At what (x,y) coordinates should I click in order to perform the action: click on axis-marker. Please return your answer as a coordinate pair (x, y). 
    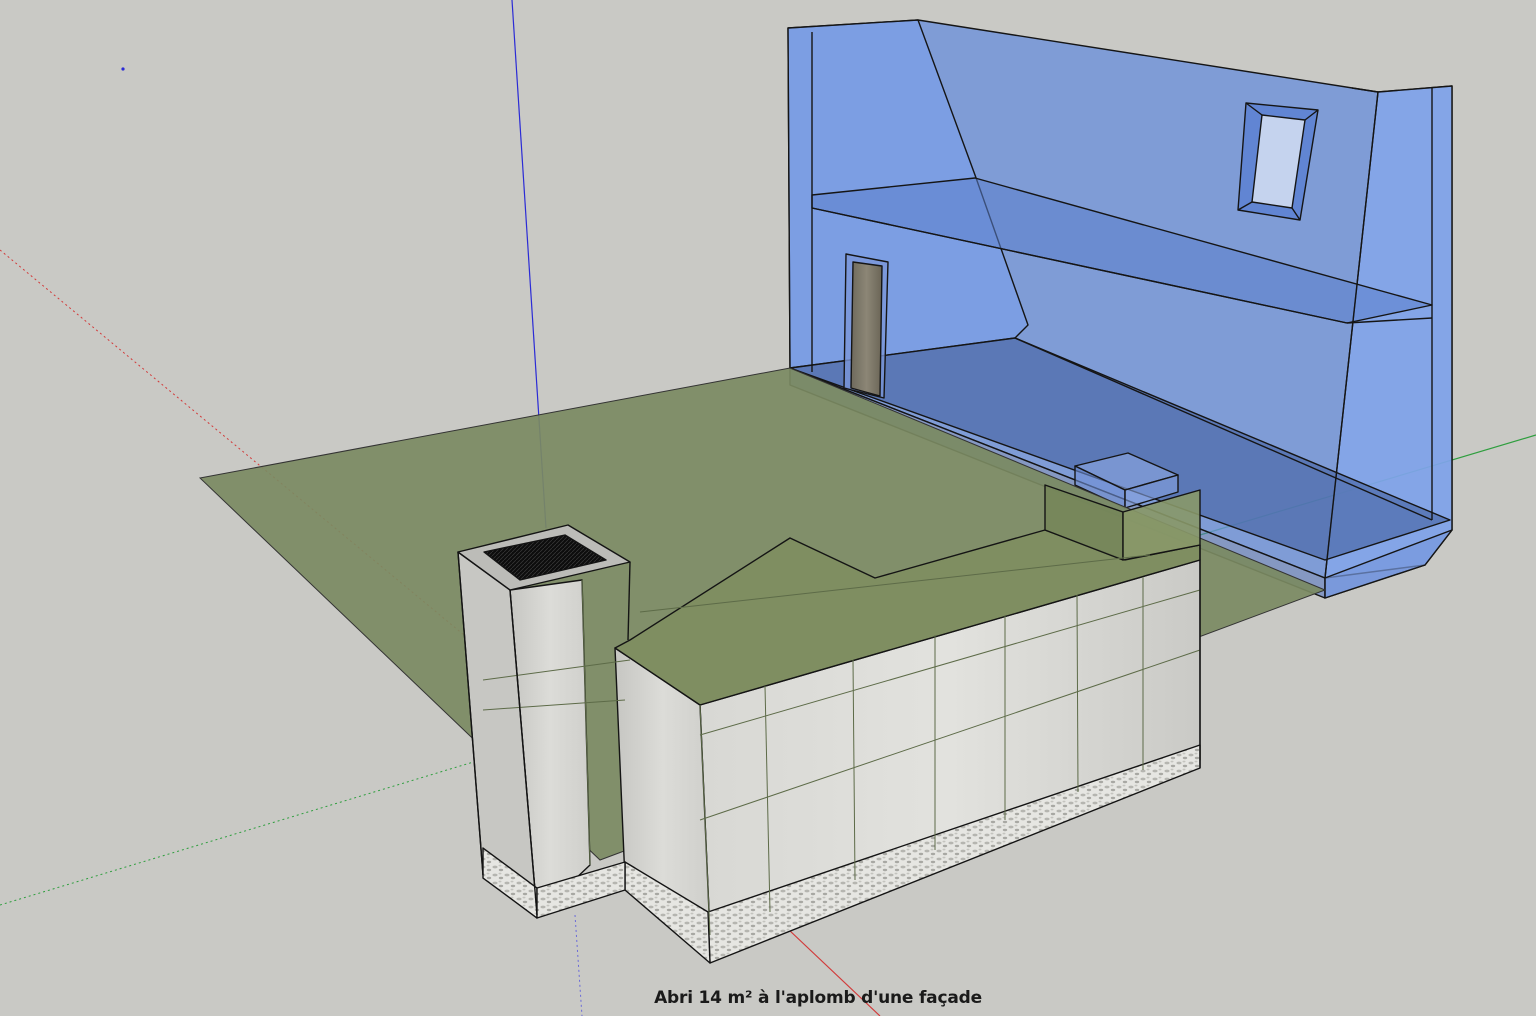
    Looking at the image, I should click on (123, 69).